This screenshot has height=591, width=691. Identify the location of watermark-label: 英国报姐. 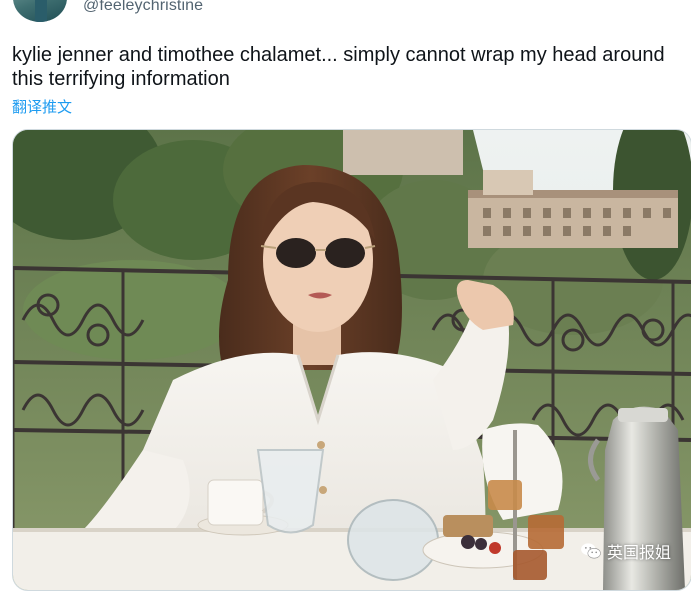
(638, 553).